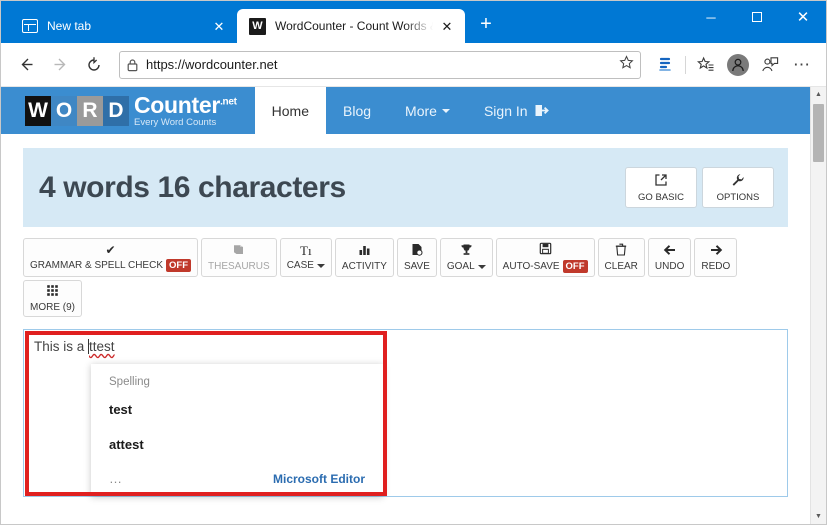 The image size is (827, 525). What do you see at coordinates (52, 307) in the screenshot?
I see `toolbar-label: MORE (9)` at bounding box center [52, 307].